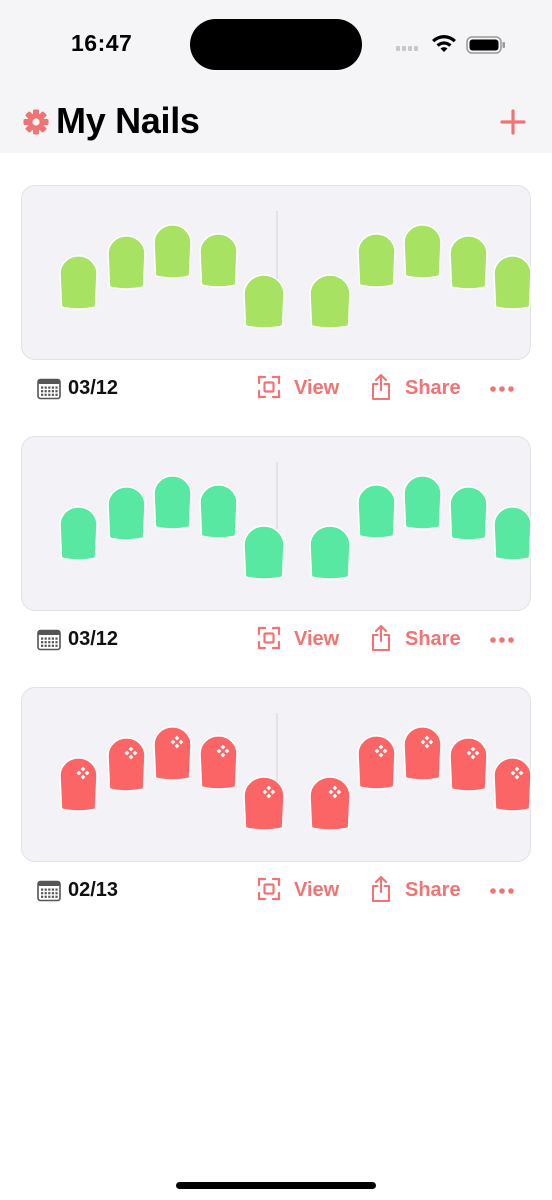  What do you see at coordinates (513, 122) in the screenshot?
I see `add-button` at bounding box center [513, 122].